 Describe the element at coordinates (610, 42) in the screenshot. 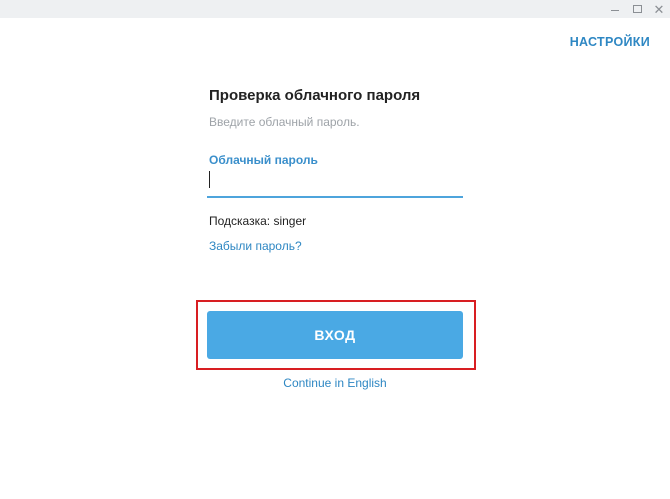

I see `settings-link: НАСТРОЙКИ` at that location.